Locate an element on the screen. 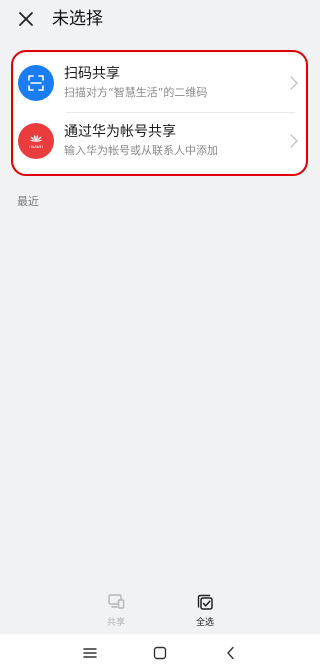  scan-share-option: 扫码共享 扫描对方“智慧生活”的二维码 is located at coordinates (159, 84).